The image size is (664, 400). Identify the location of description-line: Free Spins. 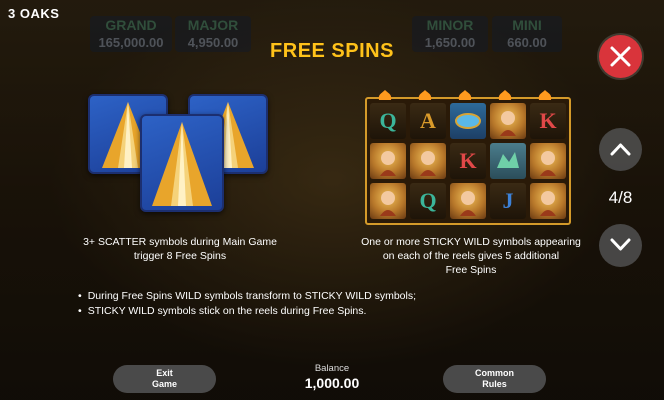
(471, 270).